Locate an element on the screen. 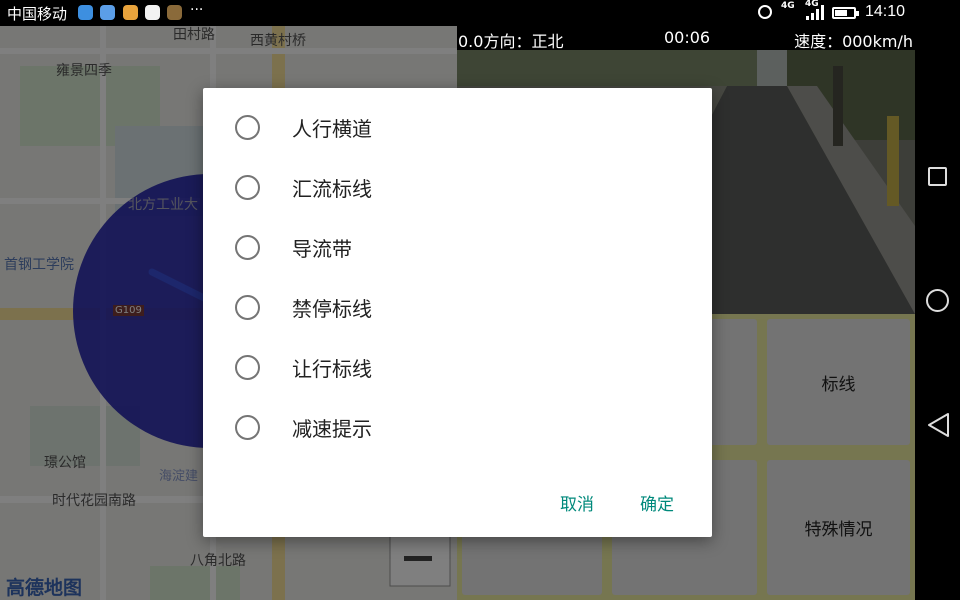 Image resolution: width=960 pixels, height=600 pixels. navigation-bar is located at coordinates (937, 300).